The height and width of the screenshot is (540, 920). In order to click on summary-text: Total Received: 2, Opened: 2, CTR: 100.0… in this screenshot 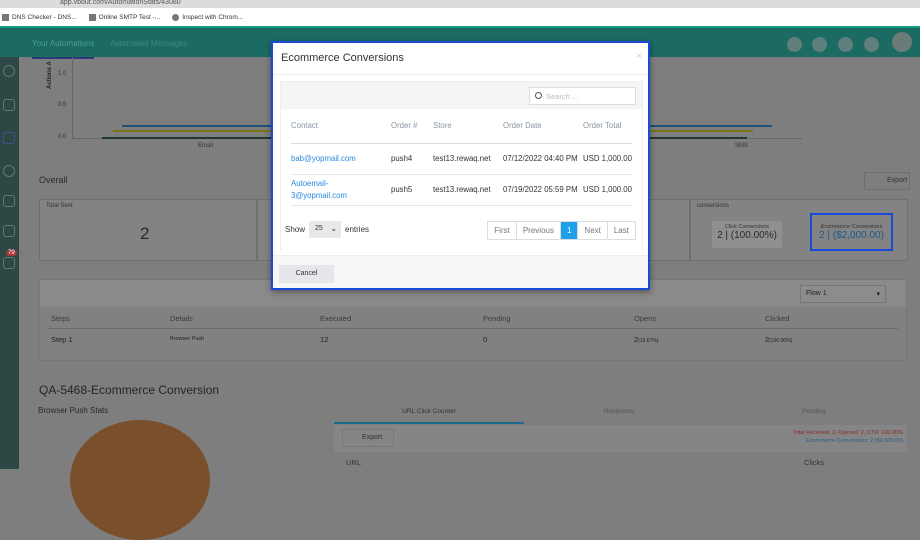, I will do `click(847, 433)`.